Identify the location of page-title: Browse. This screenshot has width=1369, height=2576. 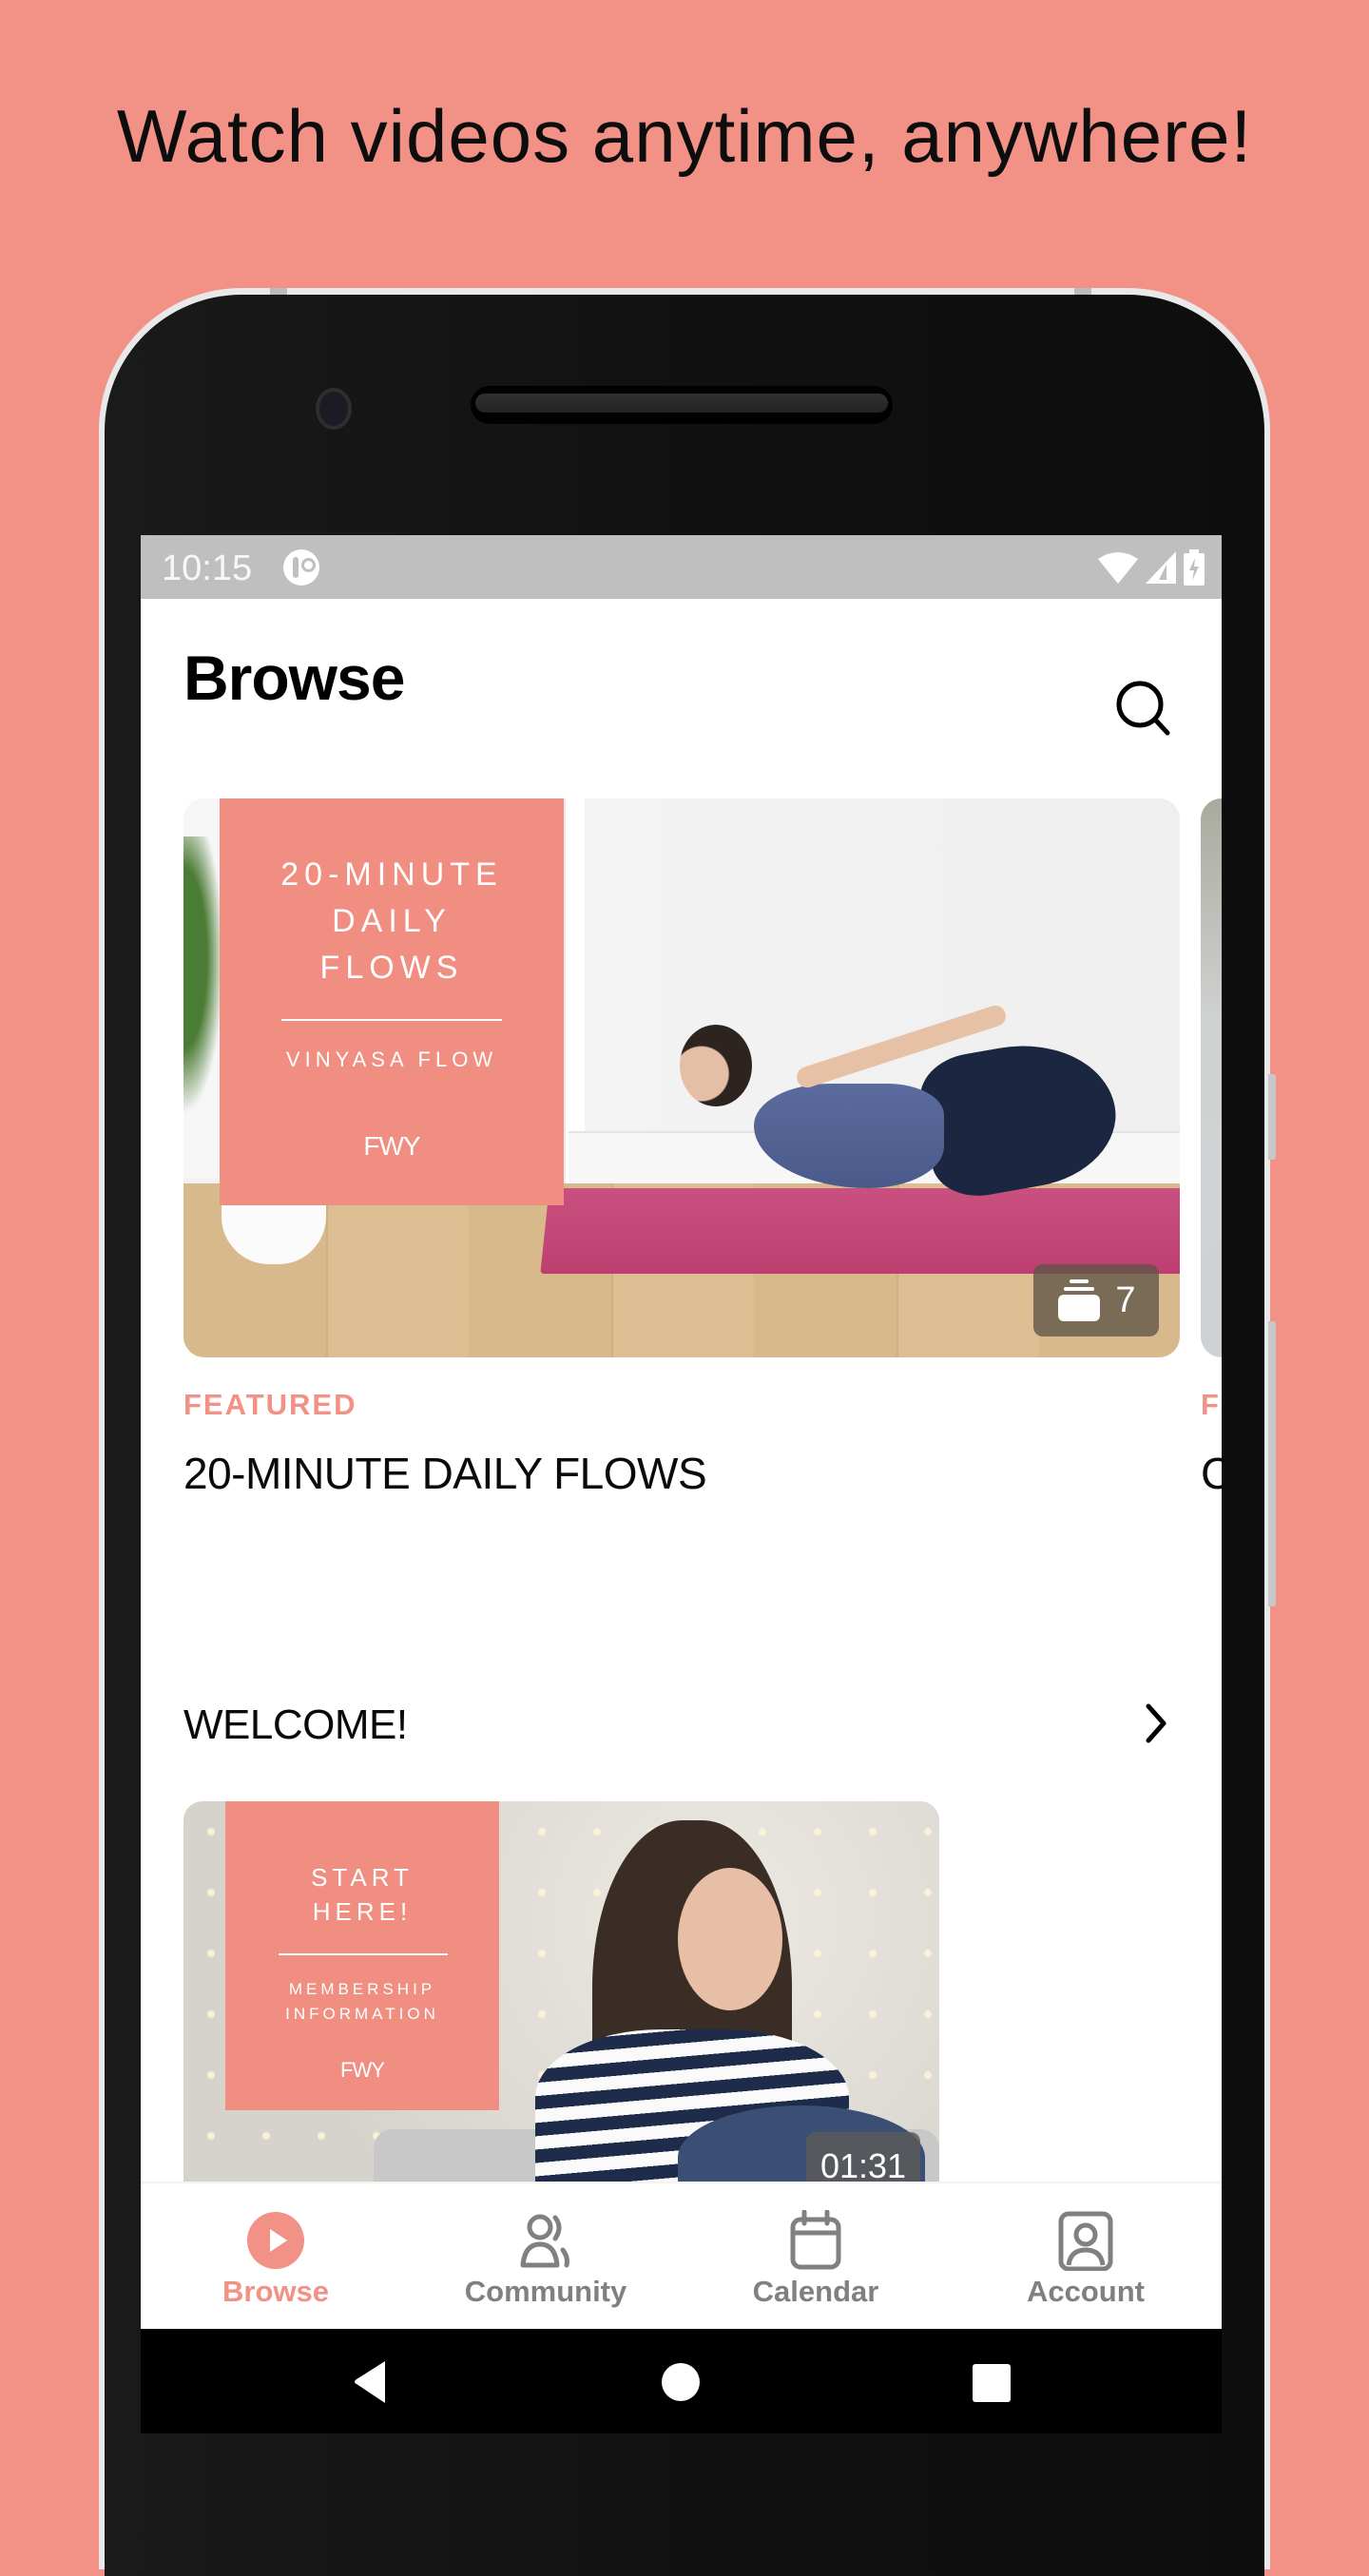
(294, 678).